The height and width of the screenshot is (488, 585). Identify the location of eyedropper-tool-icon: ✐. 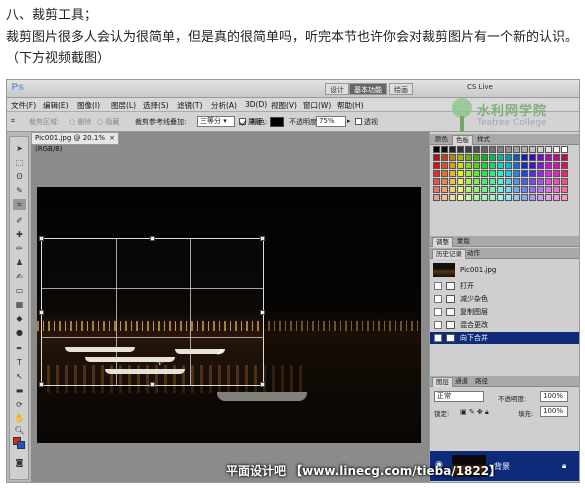
(19, 220).